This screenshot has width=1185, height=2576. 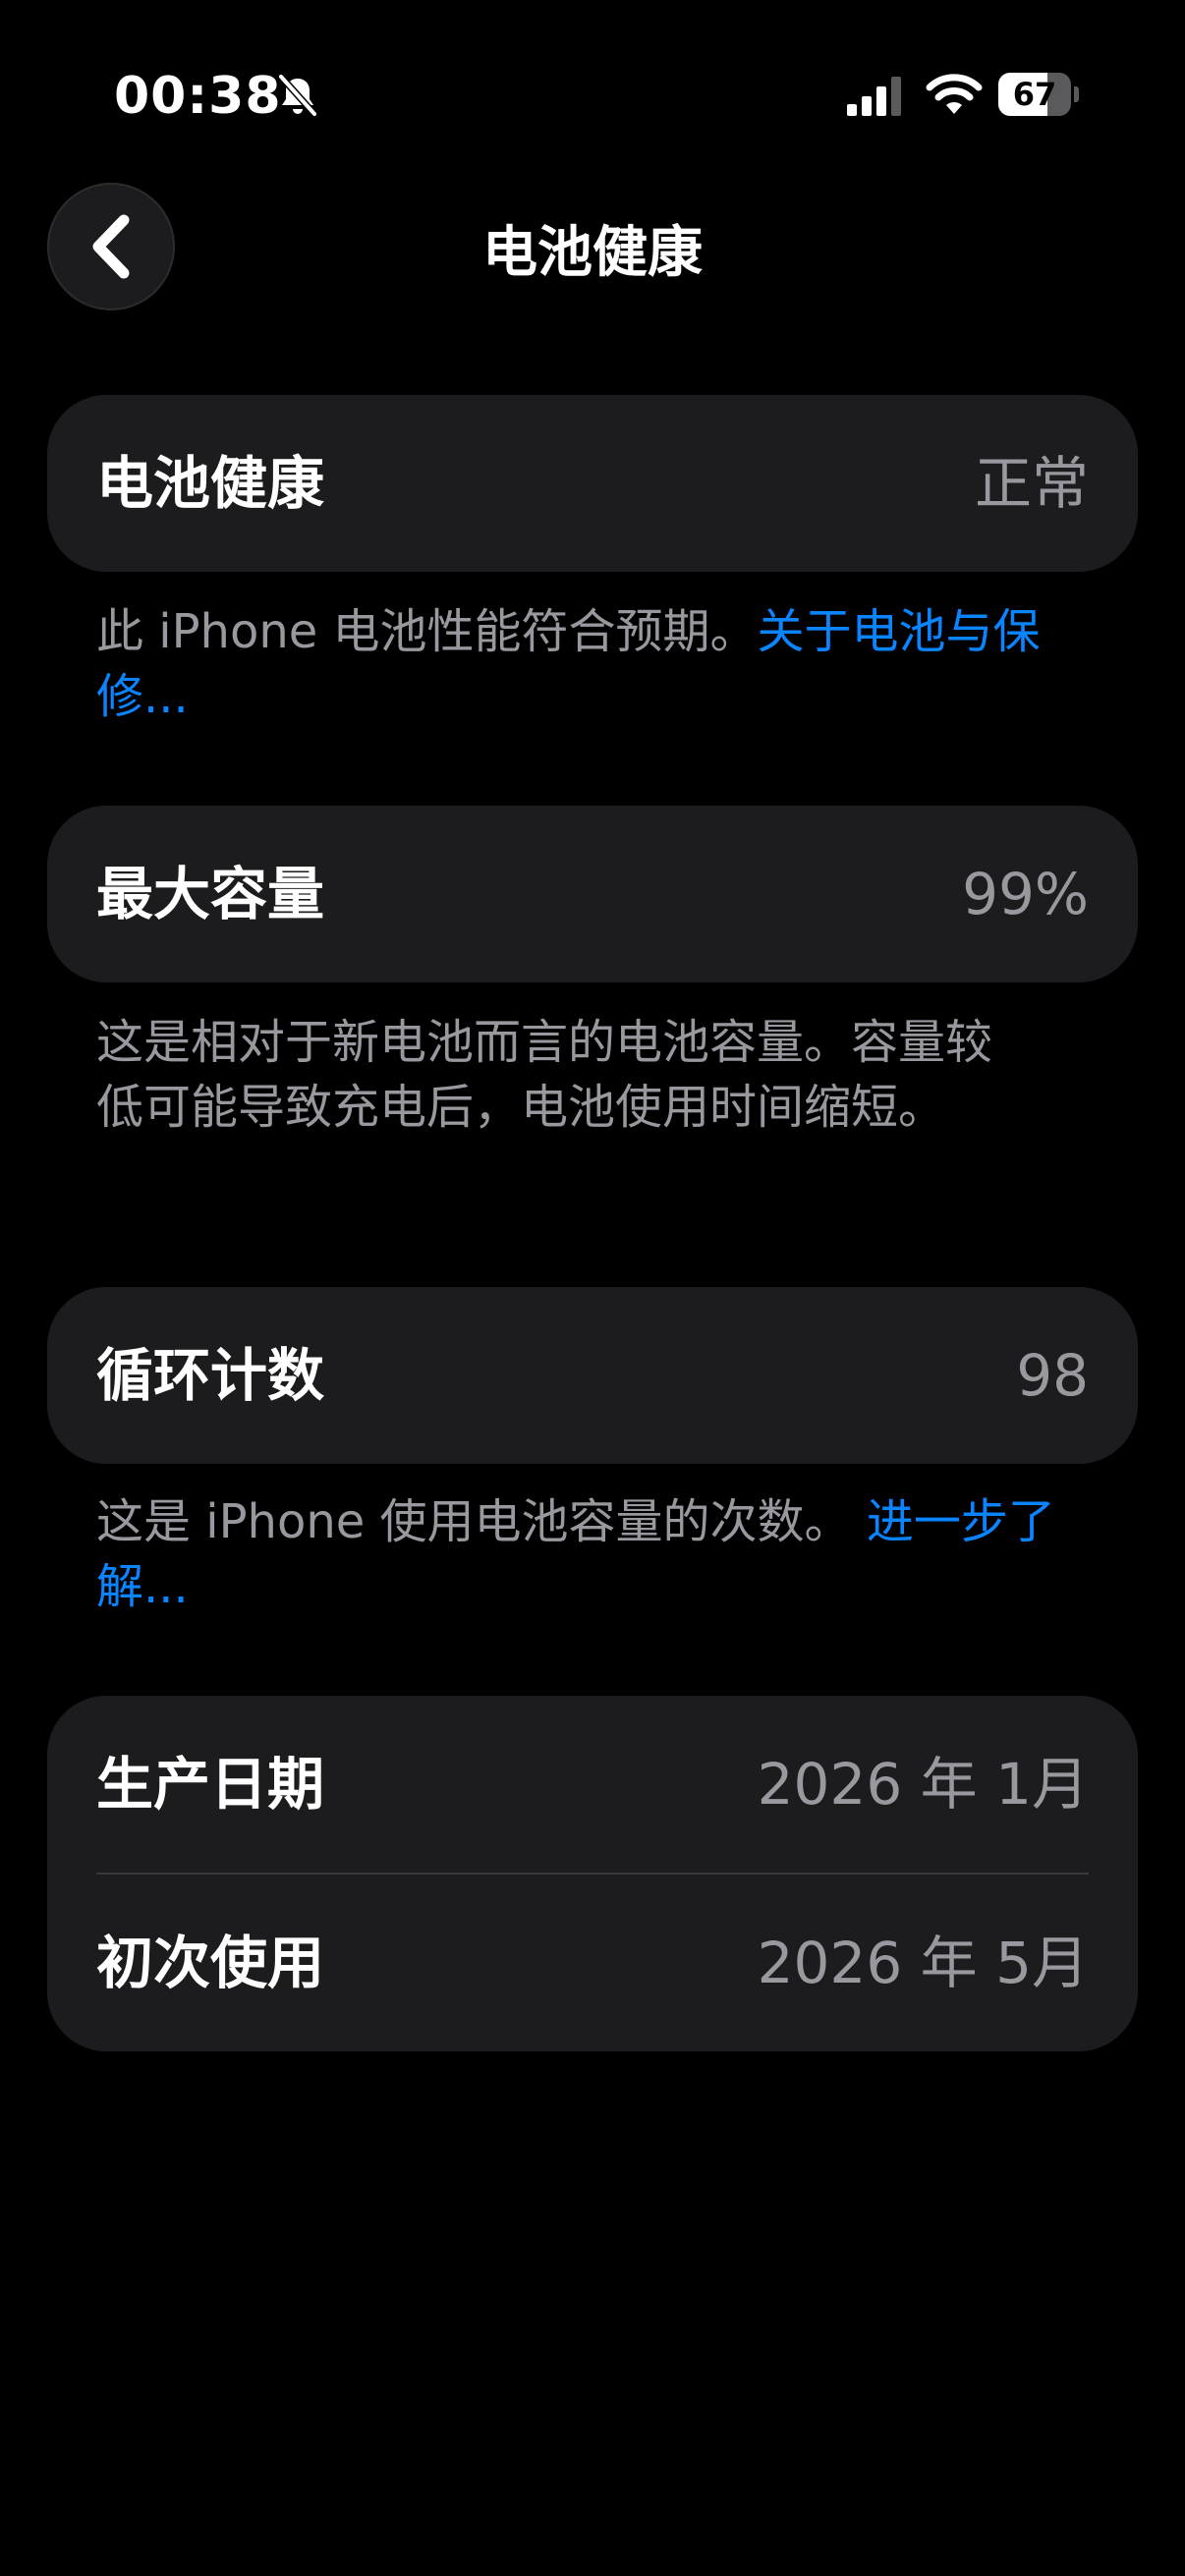 I want to click on manufacture-date-label: 生产日期, so click(x=211, y=1784).